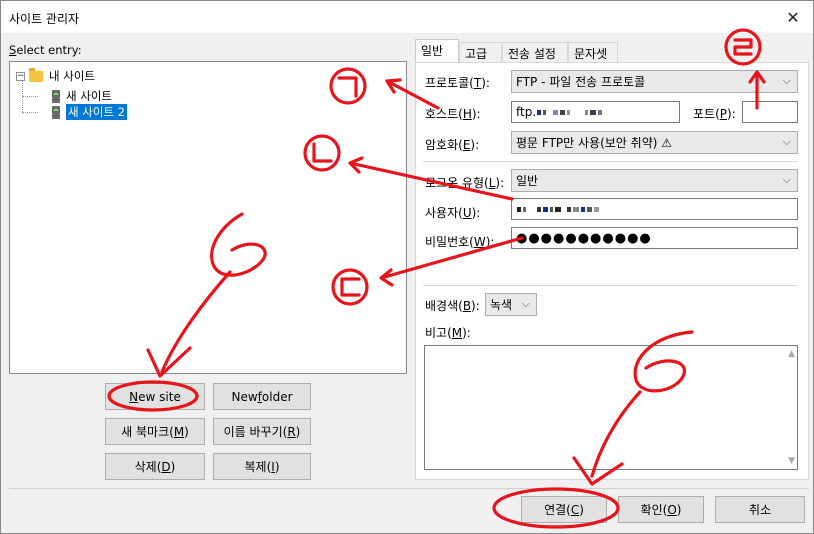  What do you see at coordinates (770, 112) in the screenshot?
I see `port-field` at bounding box center [770, 112].